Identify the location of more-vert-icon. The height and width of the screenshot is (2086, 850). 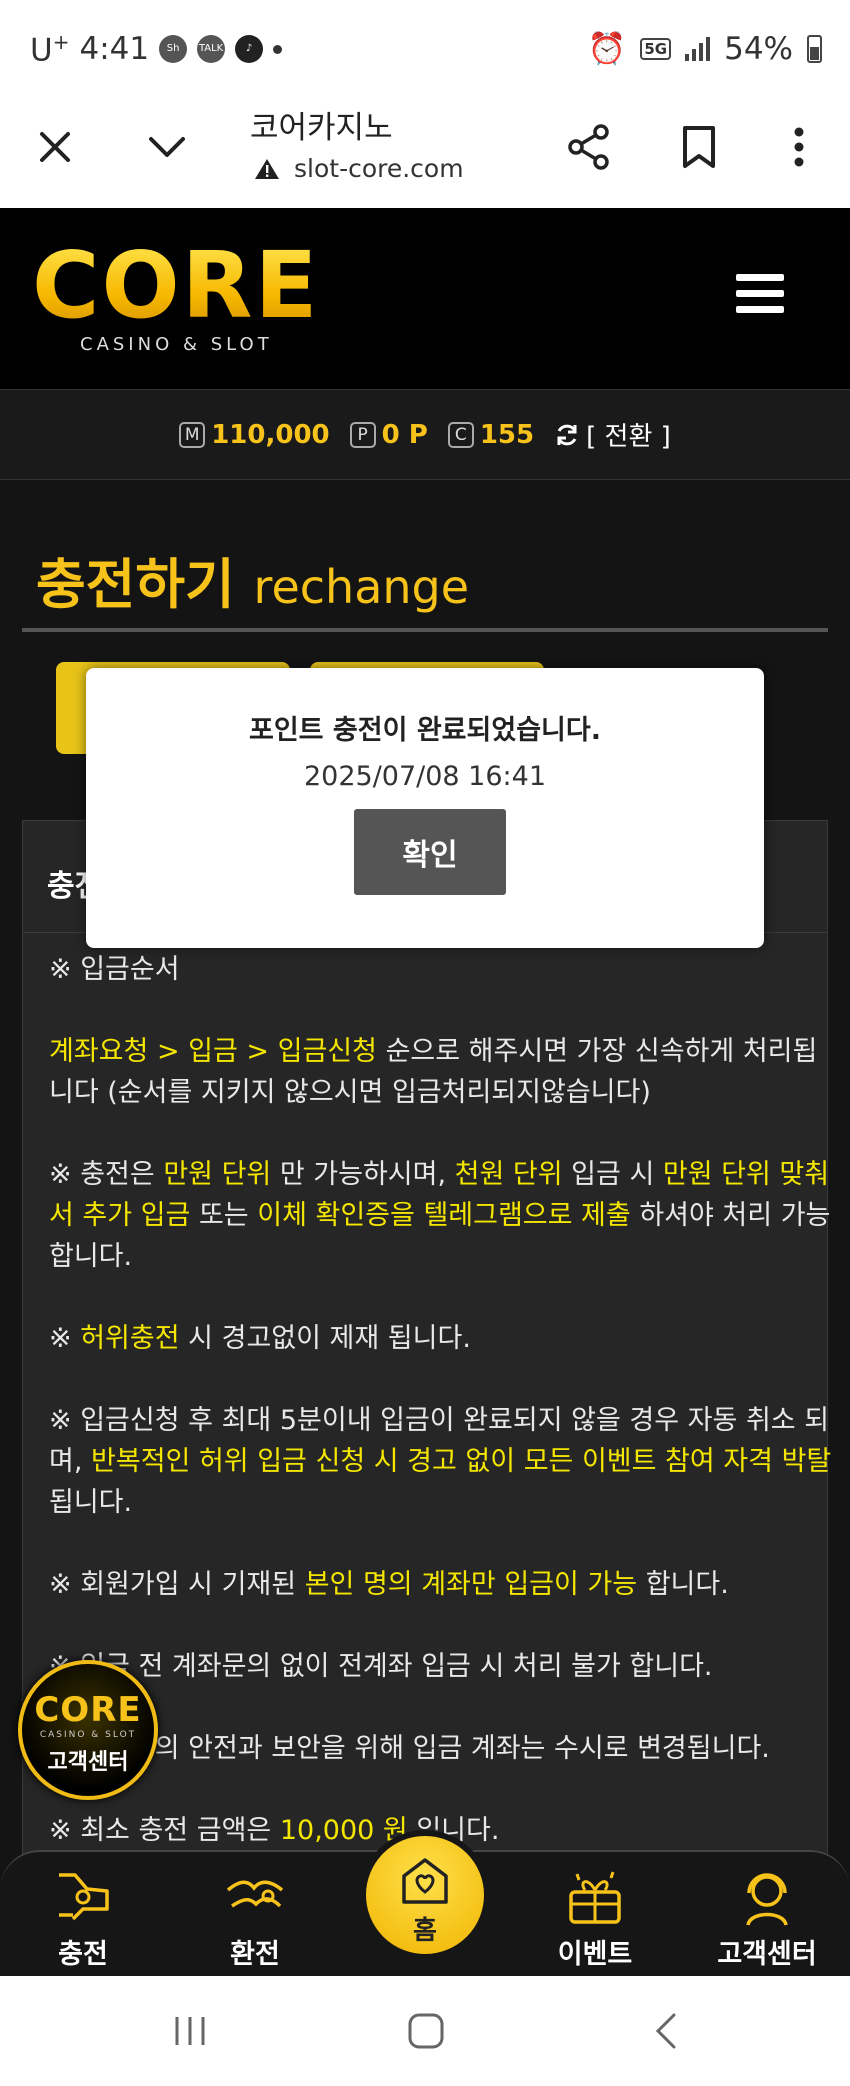
(799, 147).